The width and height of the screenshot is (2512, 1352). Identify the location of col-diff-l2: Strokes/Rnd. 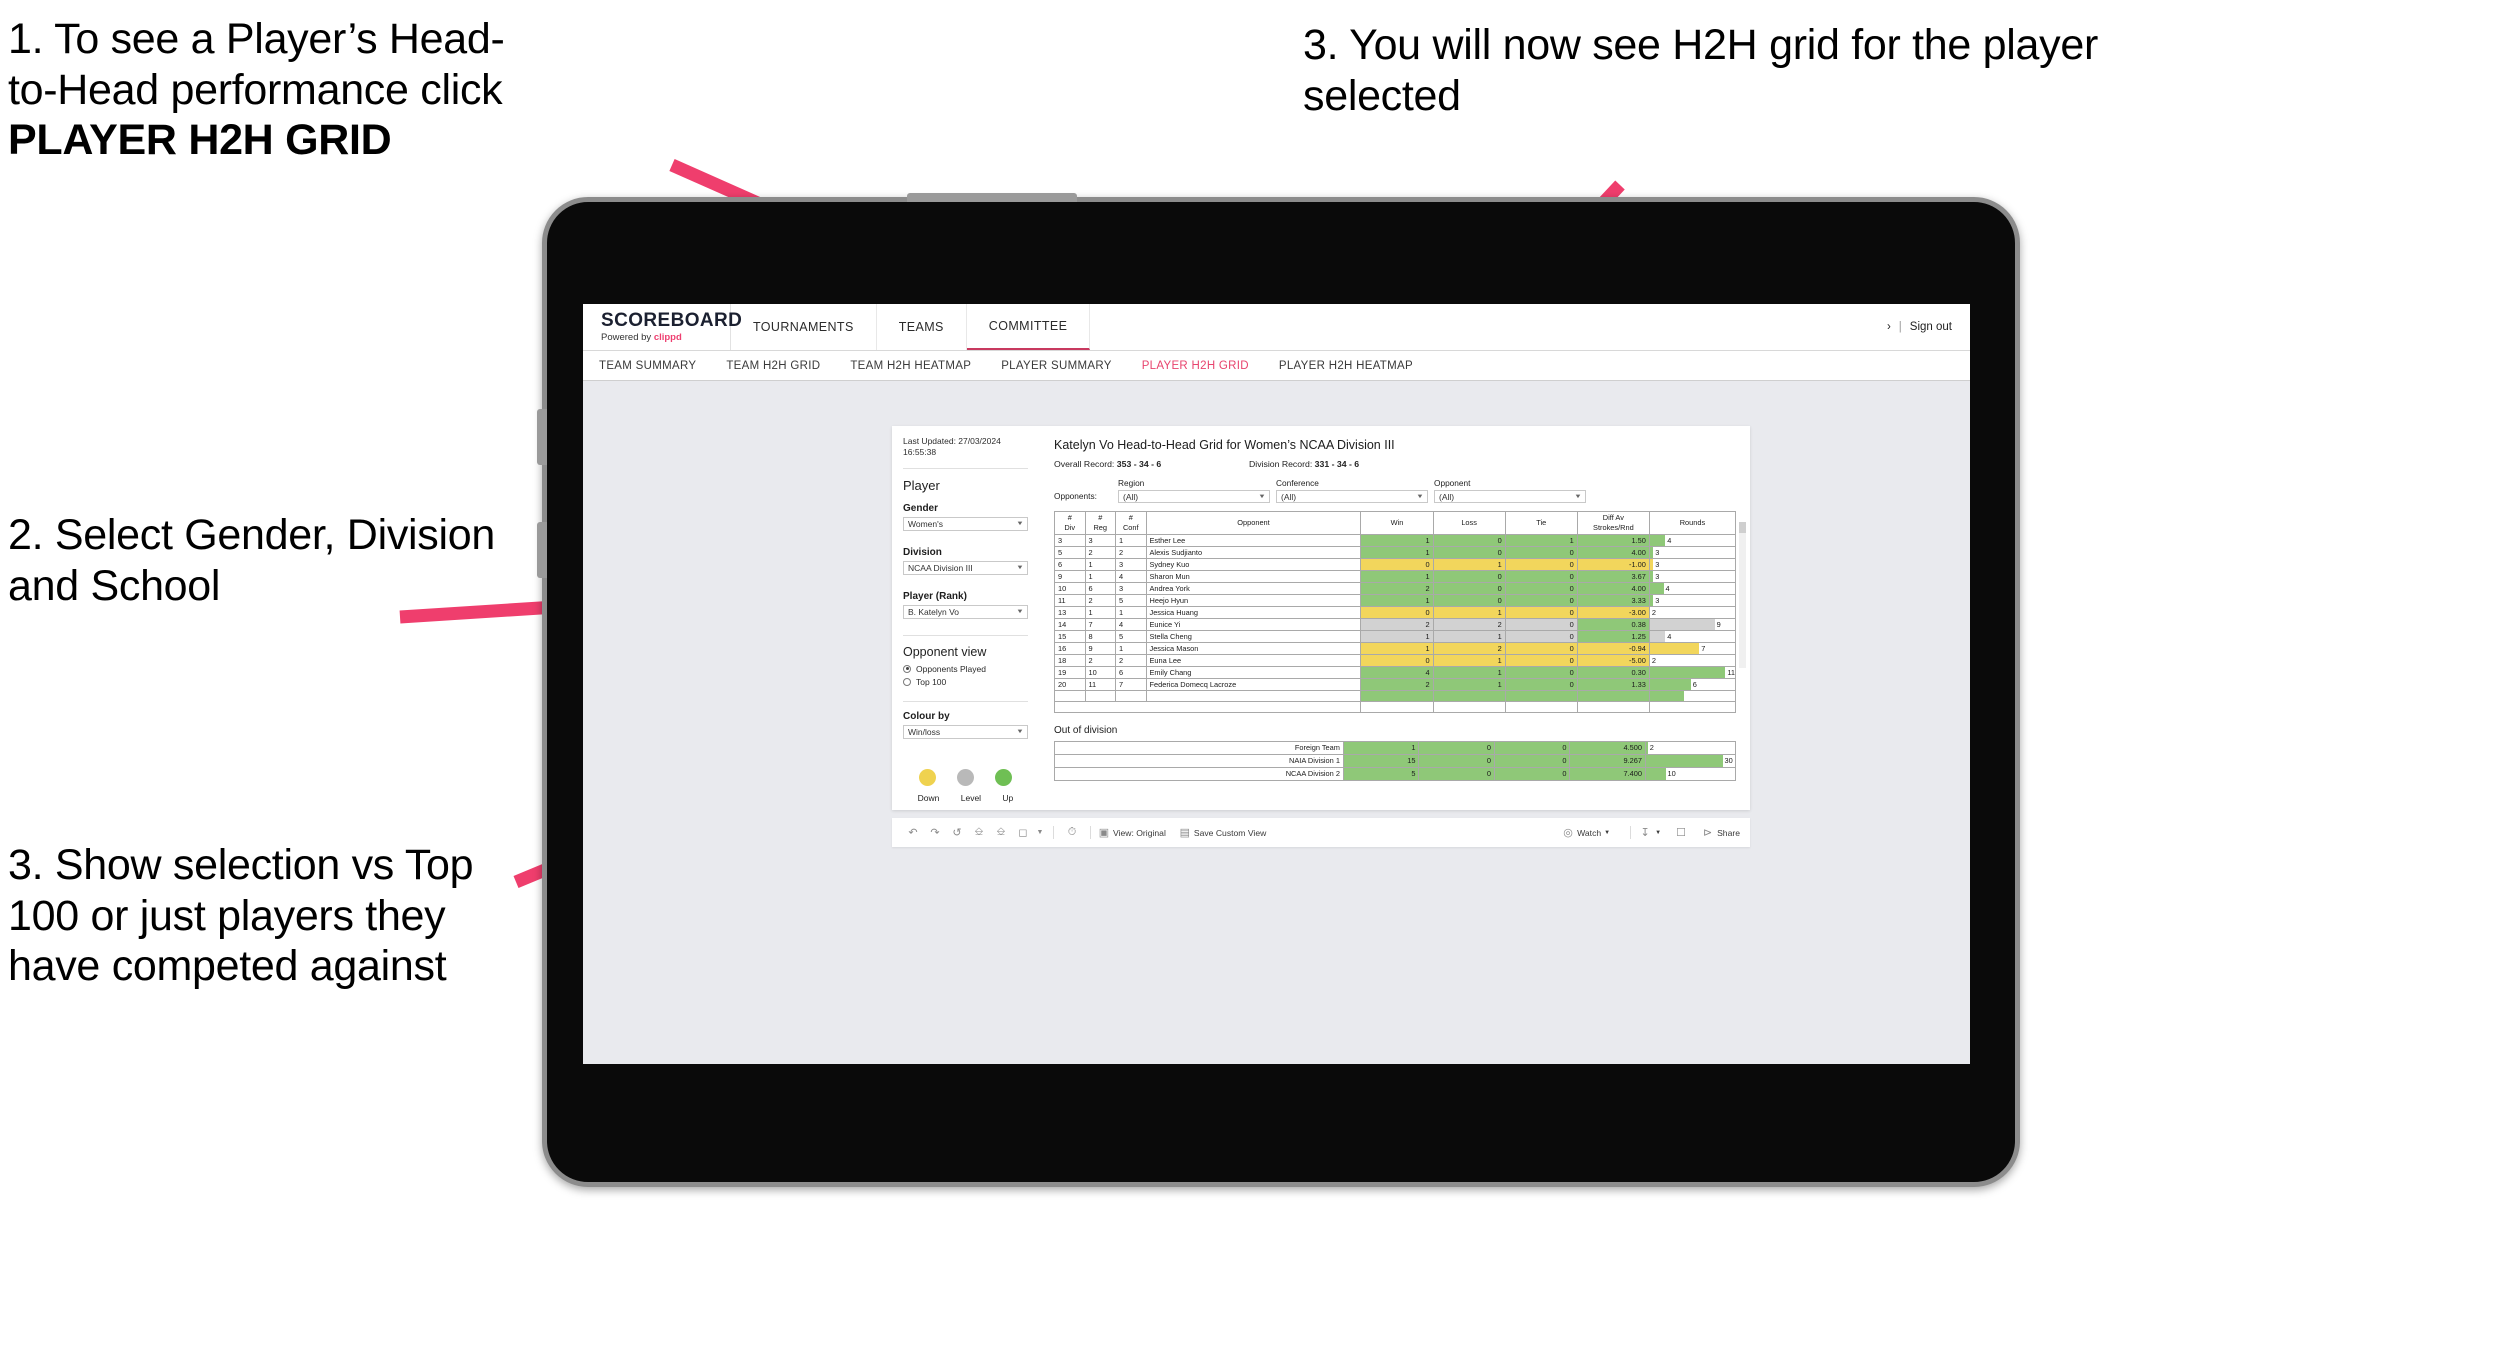
(1613, 527).